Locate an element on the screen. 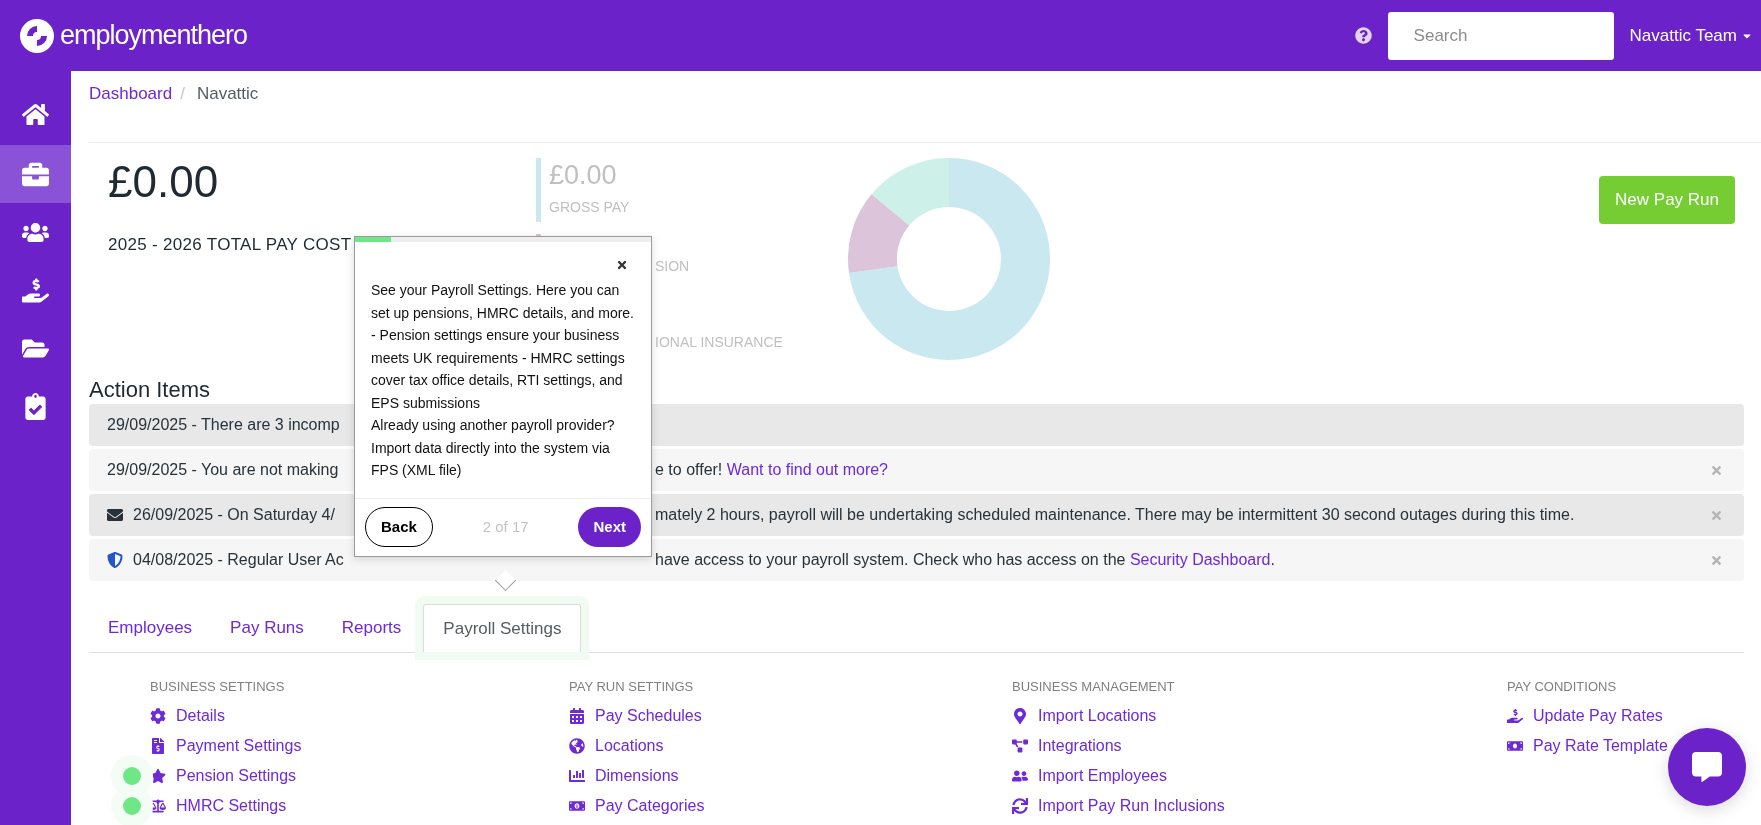 Image resolution: width=1761 pixels, height=825 pixels. settings-link: HMRC Settings is located at coordinates (231, 806).